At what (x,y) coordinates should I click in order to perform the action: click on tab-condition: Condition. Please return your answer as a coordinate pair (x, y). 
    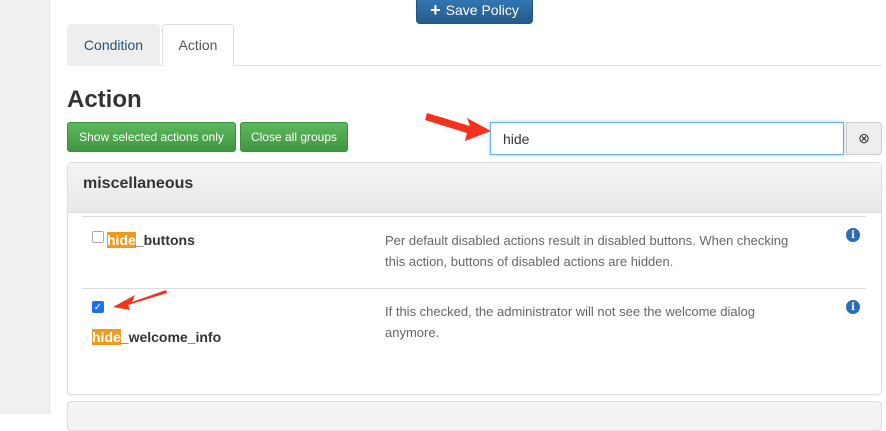
    Looking at the image, I should click on (113, 45).